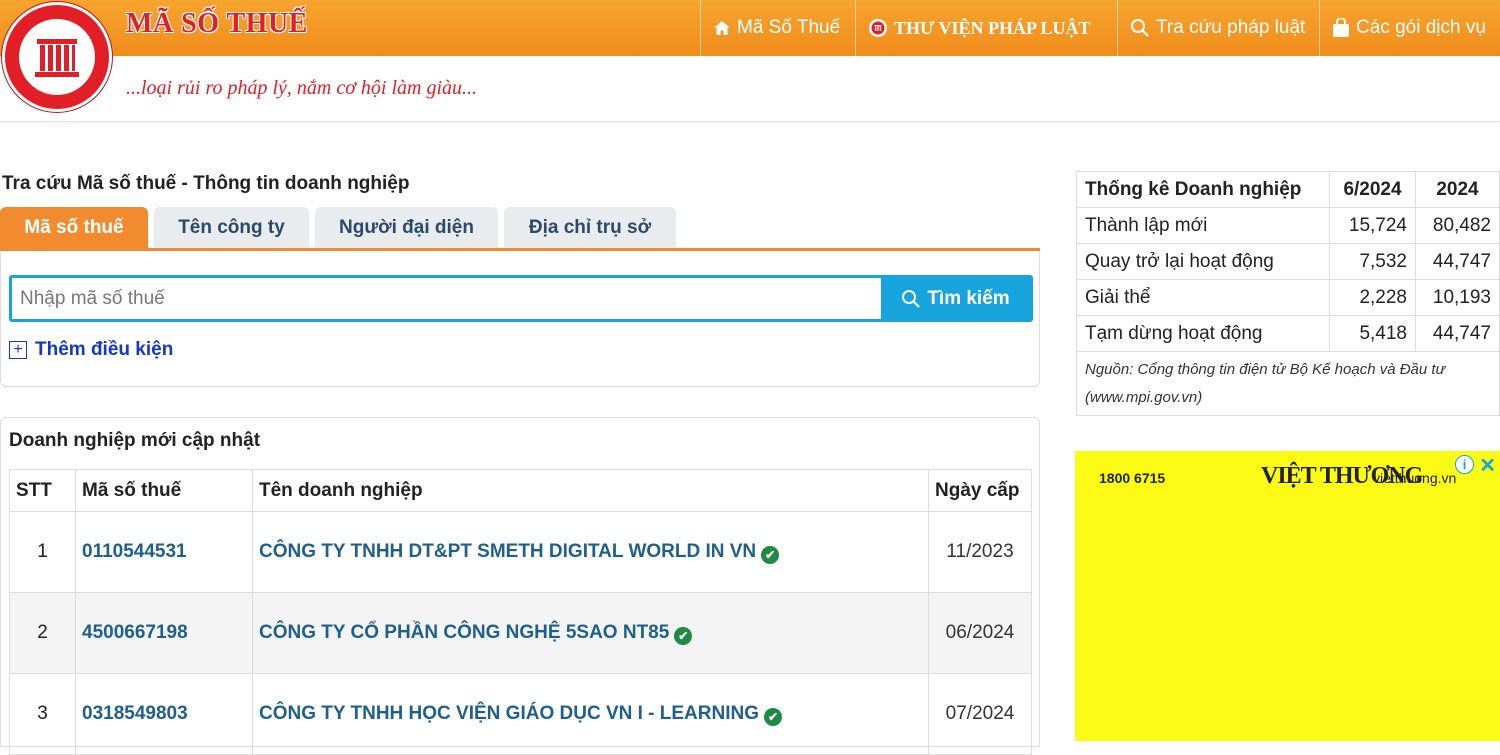 This screenshot has height=755, width=1500. What do you see at coordinates (74, 227) in the screenshot?
I see `tab-ma-so-thue: Mã số thuế` at bounding box center [74, 227].